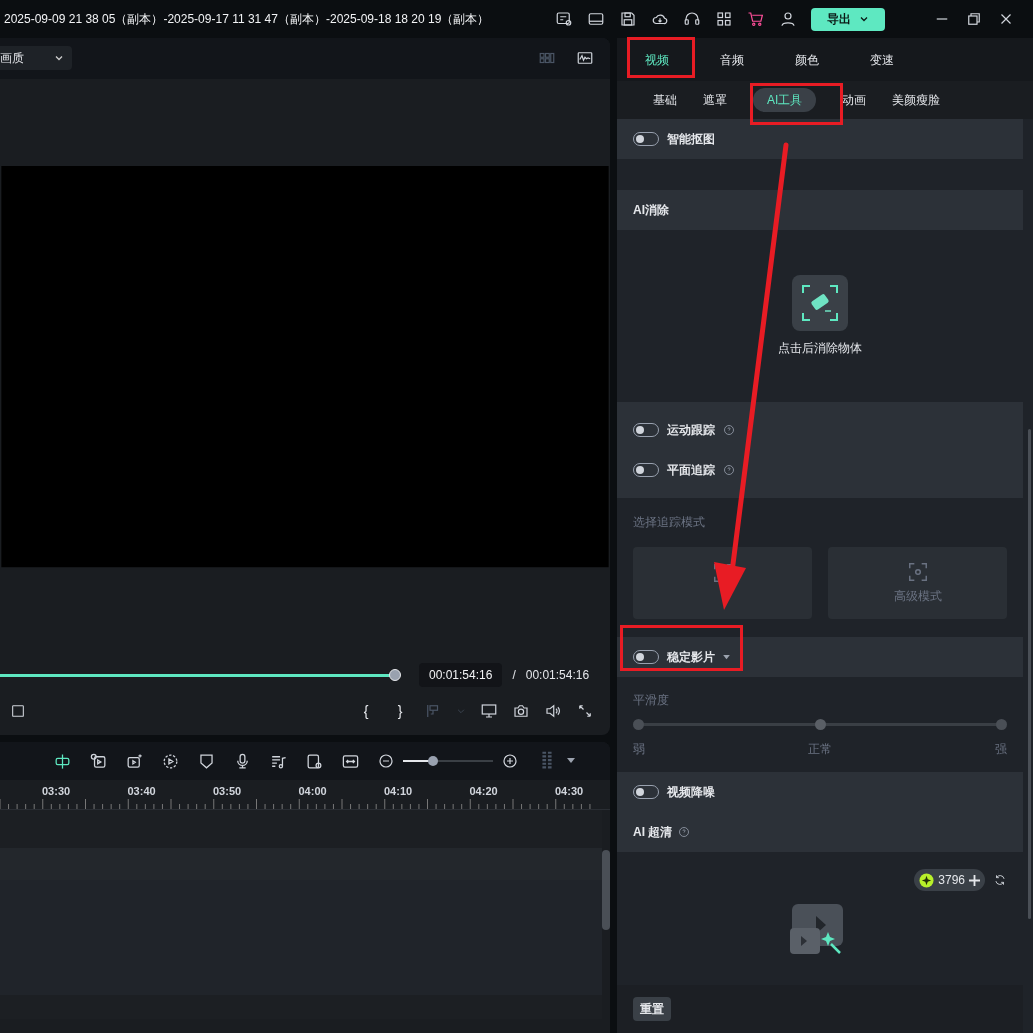 The width and height of the screenshot is (1033, 1033). I want to click on smoothness-slider, so click(820, 724).